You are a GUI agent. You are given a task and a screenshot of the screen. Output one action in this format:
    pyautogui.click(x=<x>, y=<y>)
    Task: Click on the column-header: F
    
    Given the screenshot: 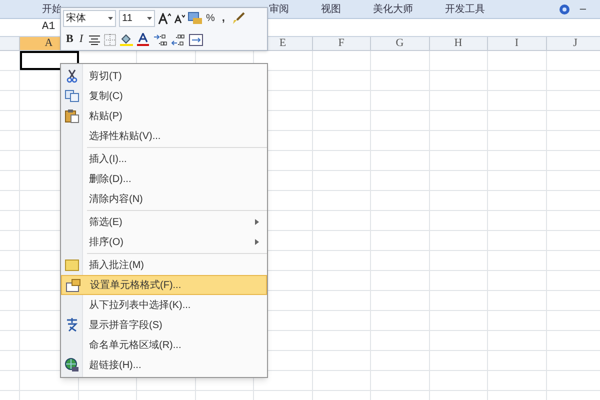 What is the action you would take?
    pyautogui.click(x=341, y=43)
    